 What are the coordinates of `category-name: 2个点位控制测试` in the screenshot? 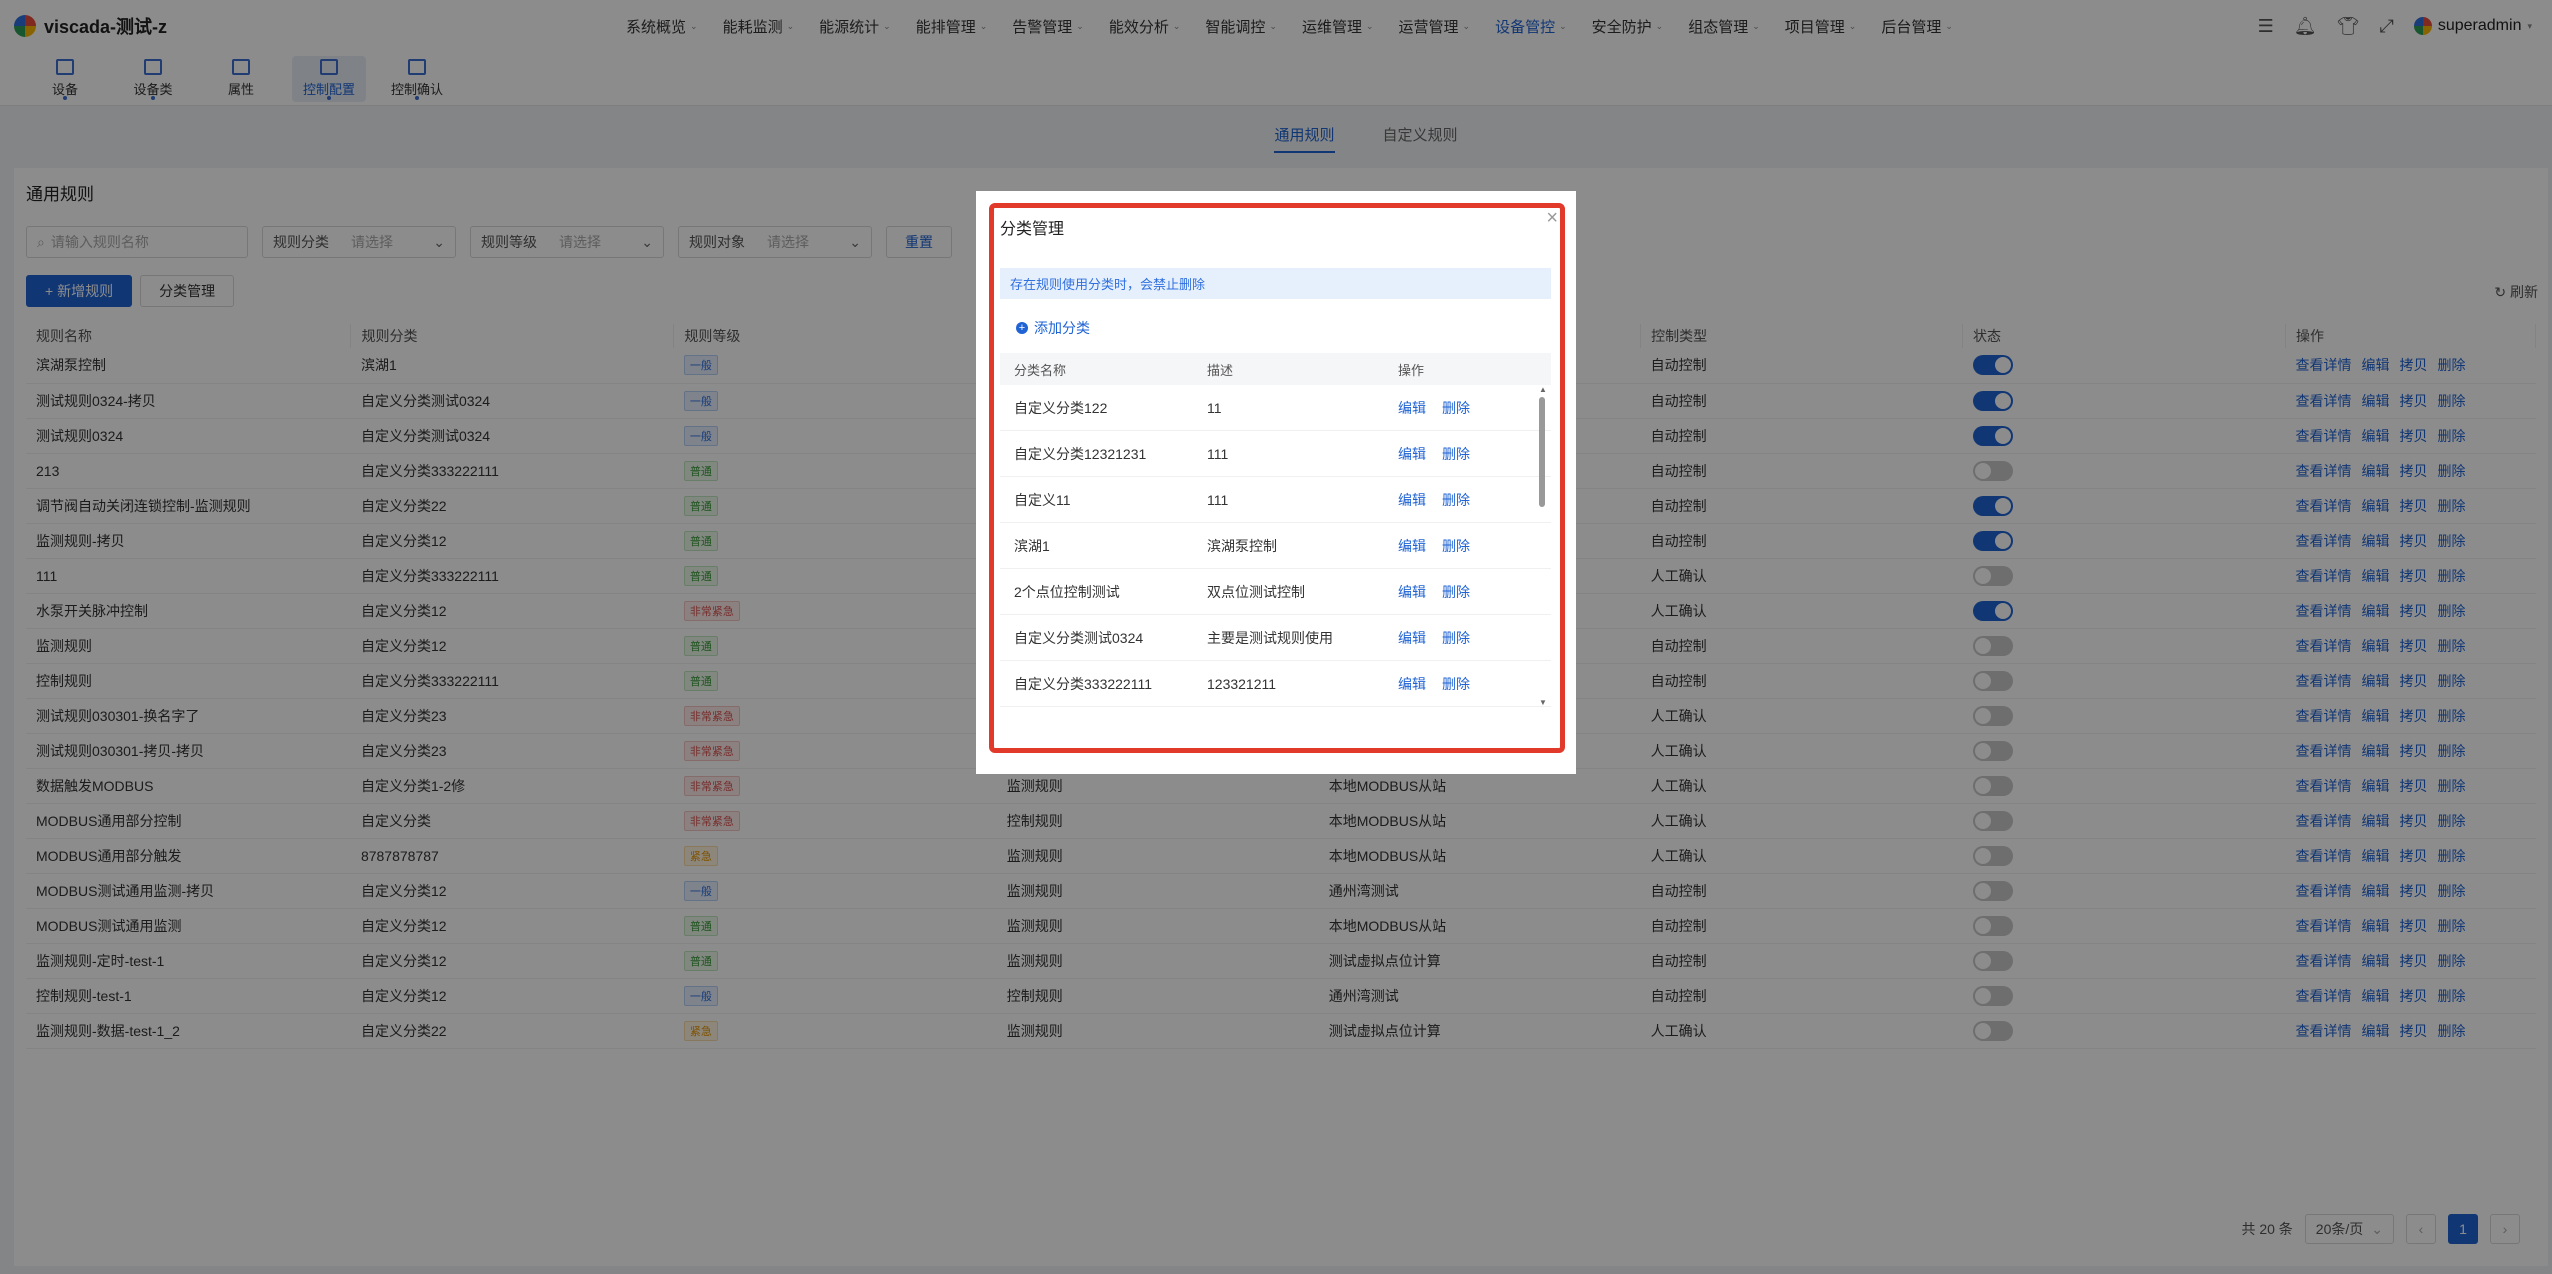 It's located at (1067, 591).